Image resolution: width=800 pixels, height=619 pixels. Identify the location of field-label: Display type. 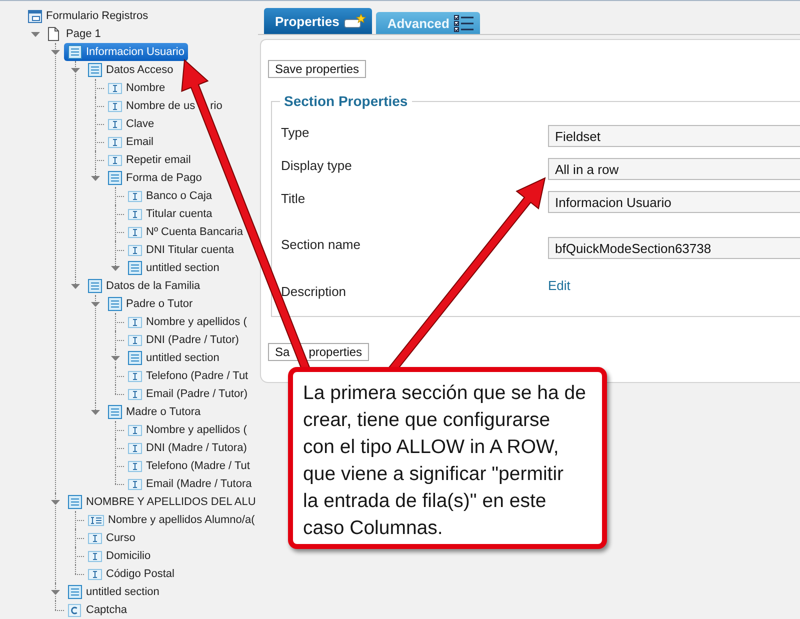
(317, 165).